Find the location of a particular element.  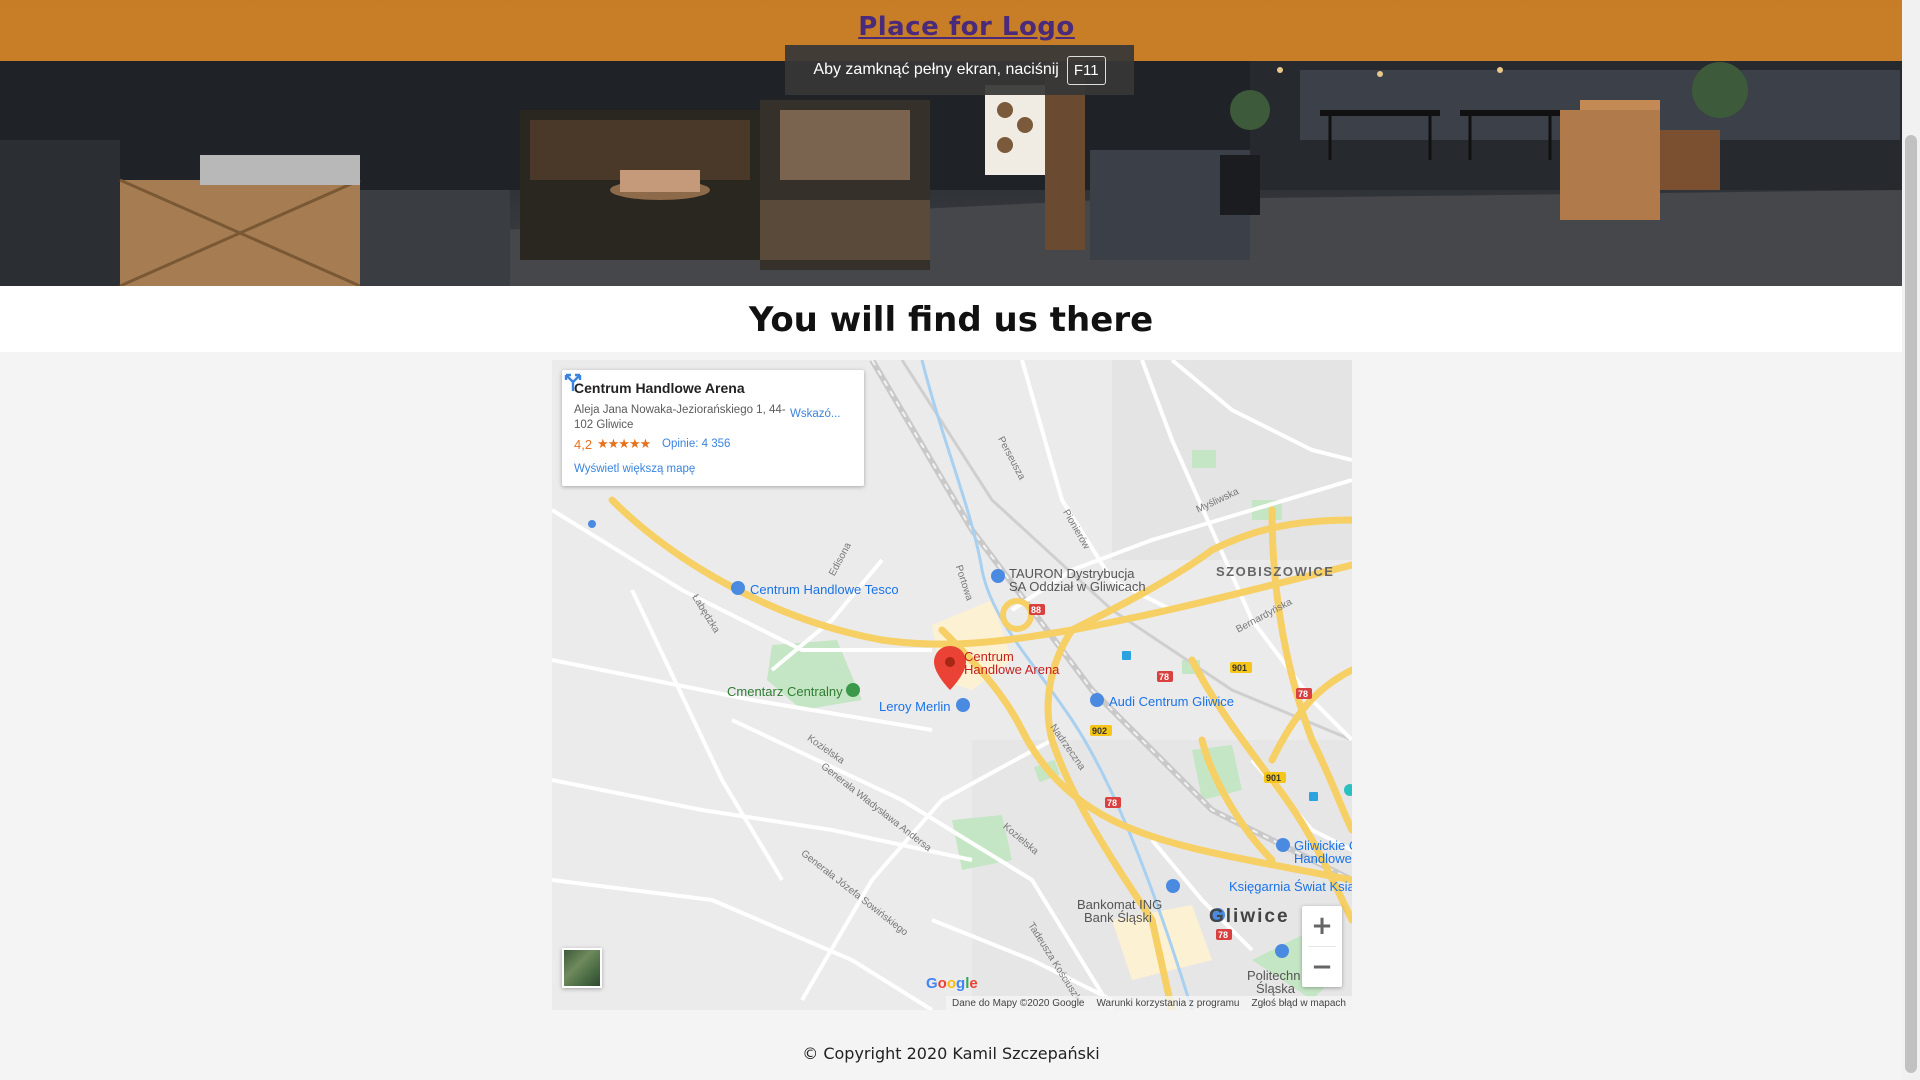

road-78c: 78 is located at coordinates (1112, 803).